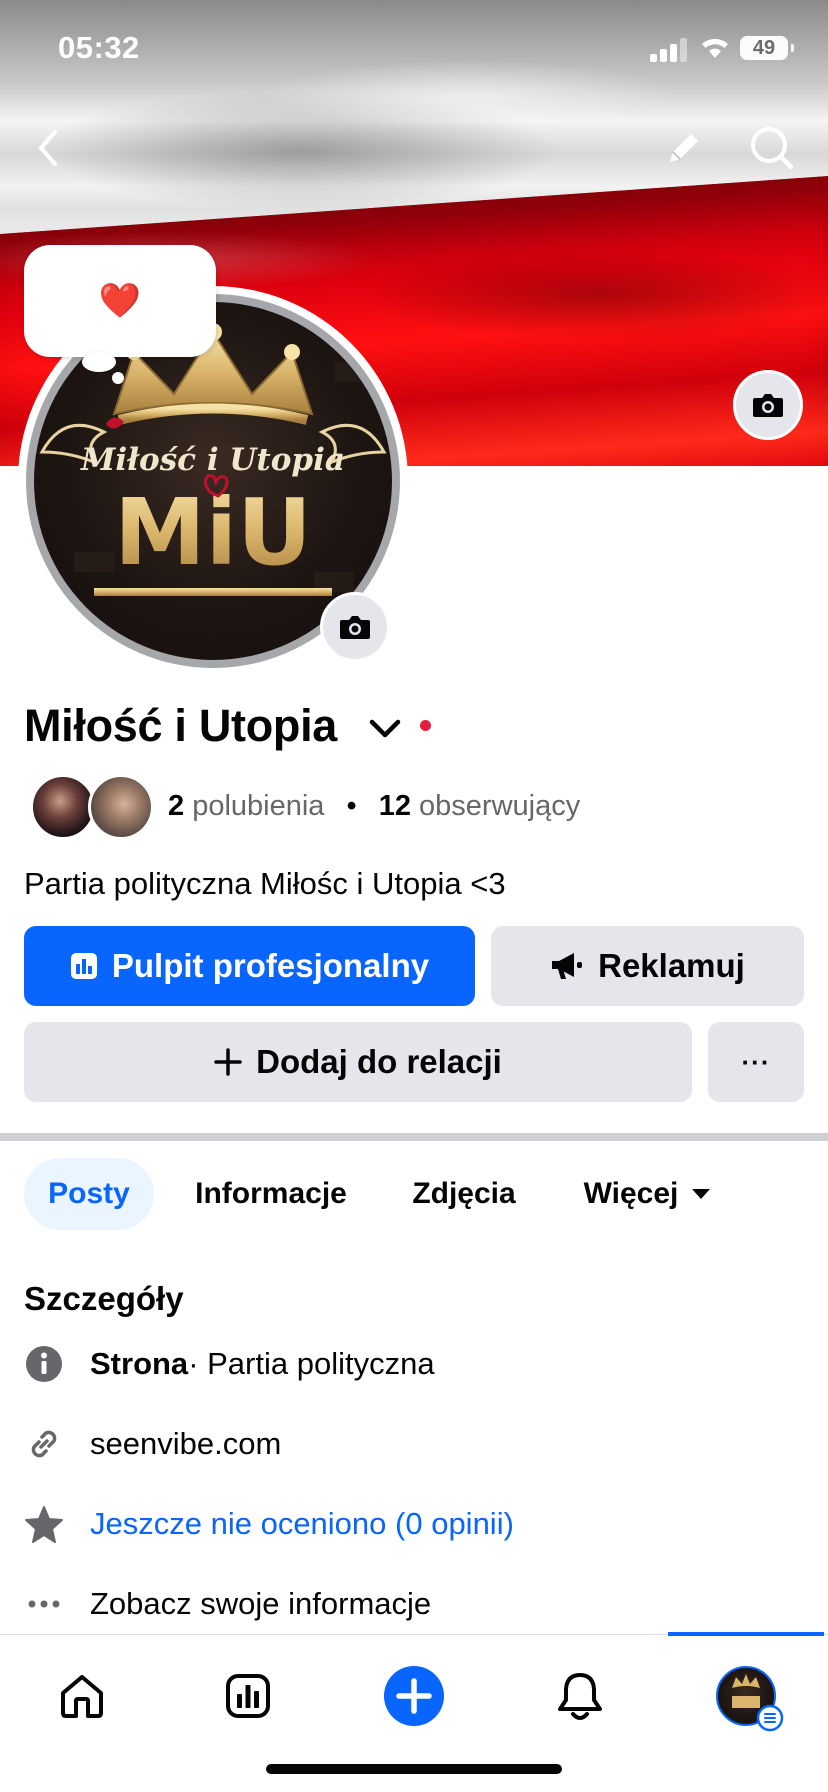  What do you see at coordinates (746, 1634) in the screenshot?
I see `active-tab-indicator` at bounding box center [746, 1634].